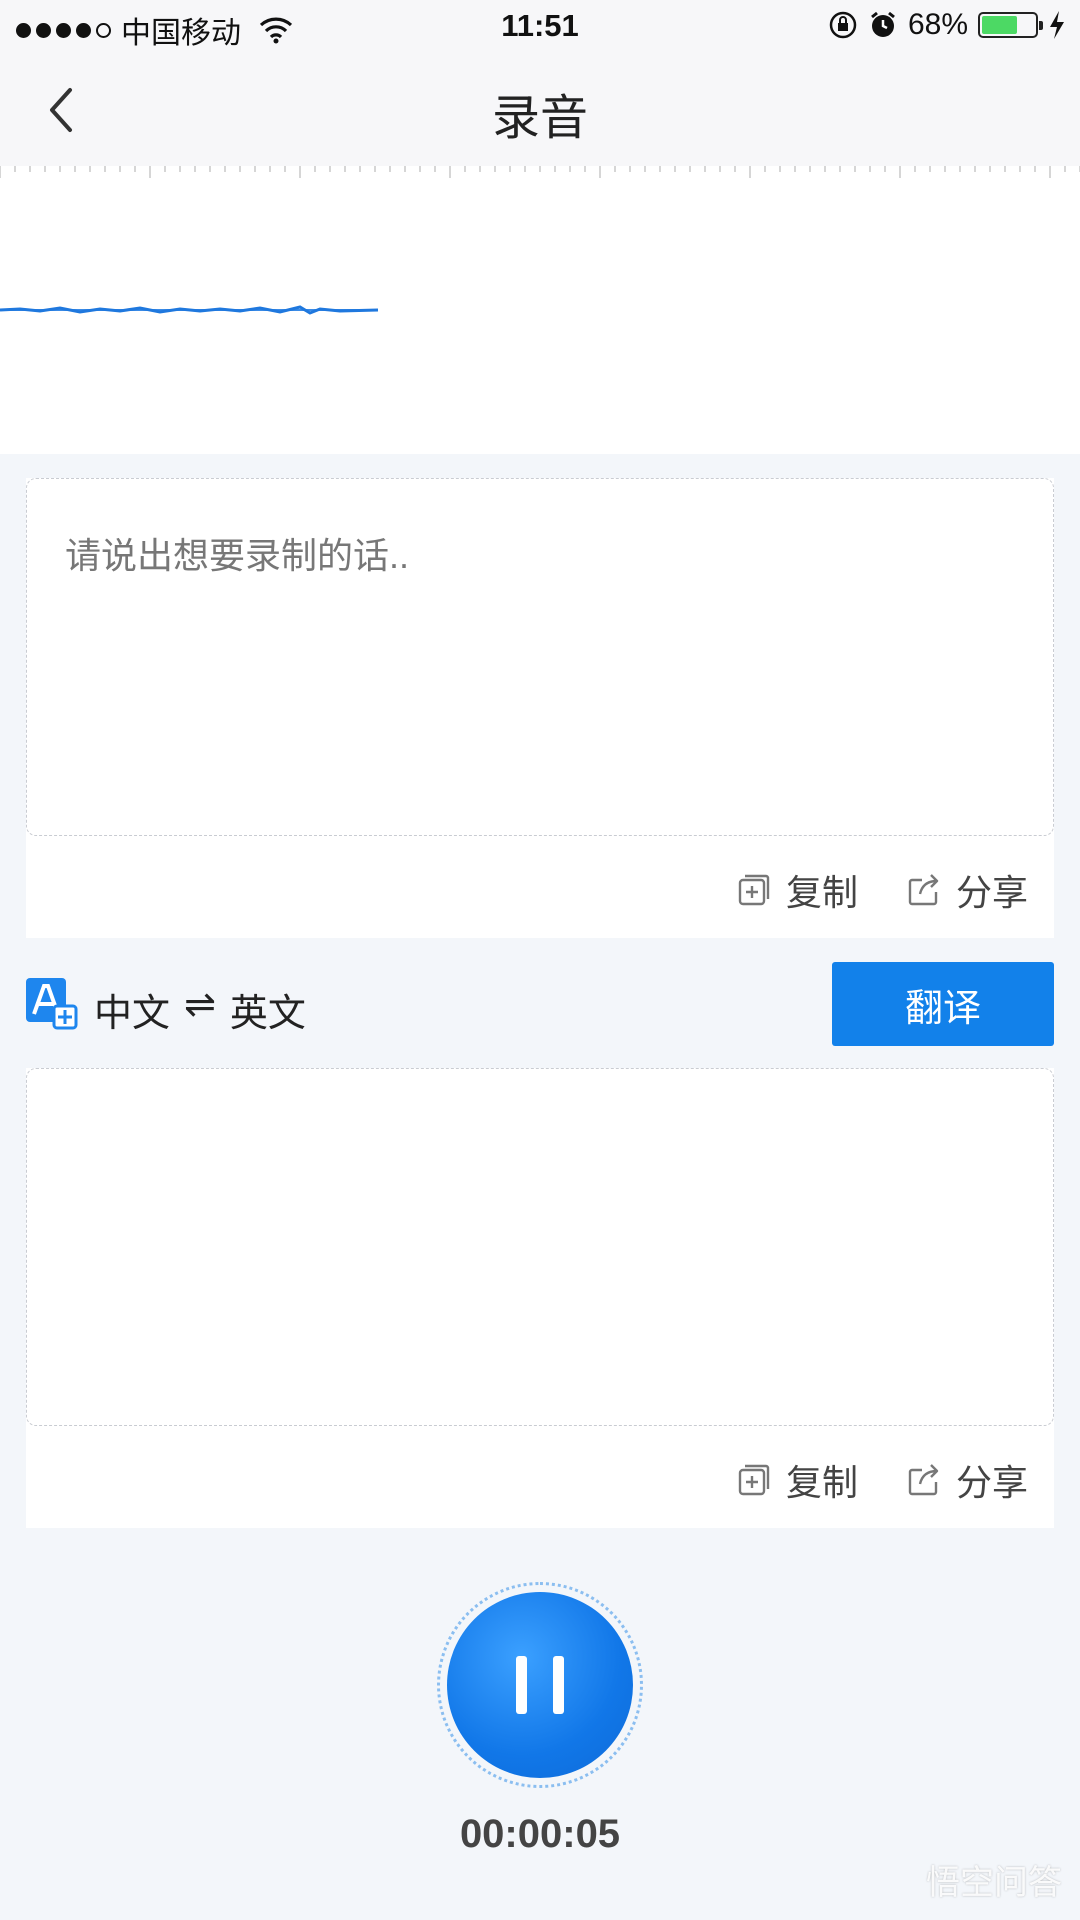 The height and width of the screenshot is (1920, 1080). What do you see at coordinates (237, 555) in the screenshot?
I see `transcript-placeholder: 请说出想要录制的话..` at bounding box center [237, 555].